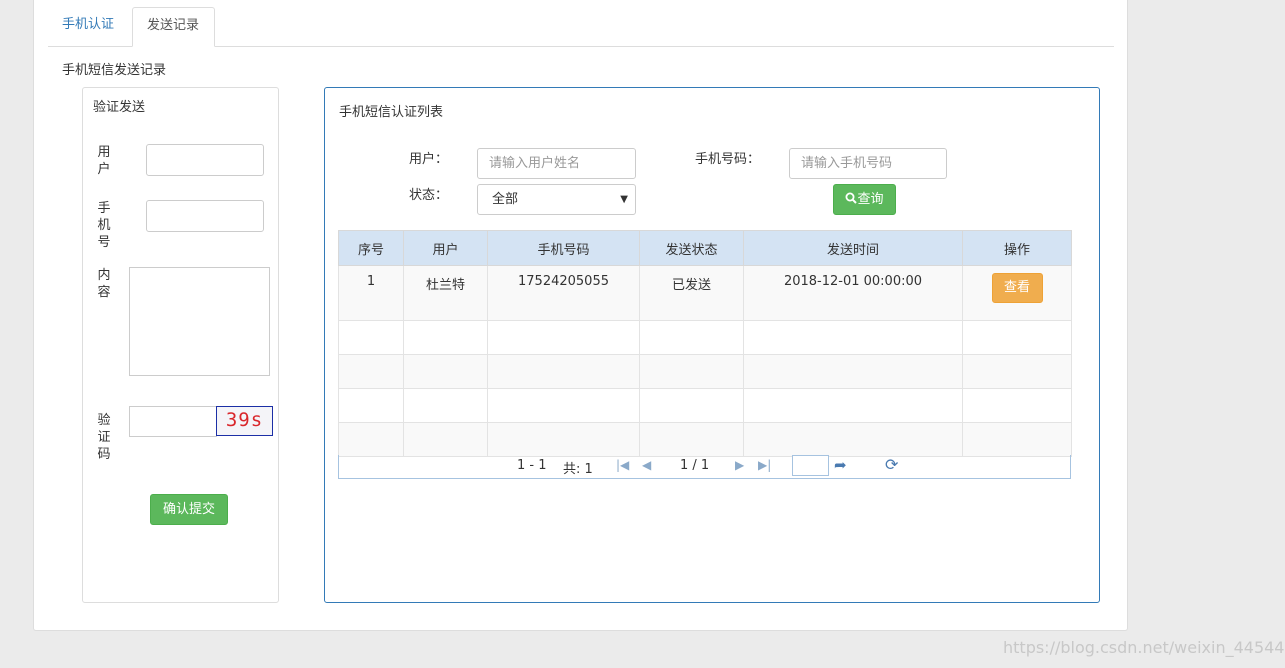 The image size is (1285, 668). What do you see at coordinates (563, 293) in the screenshot?
I see `cell-phone: 17524205055` at bounding box center [563, 293].